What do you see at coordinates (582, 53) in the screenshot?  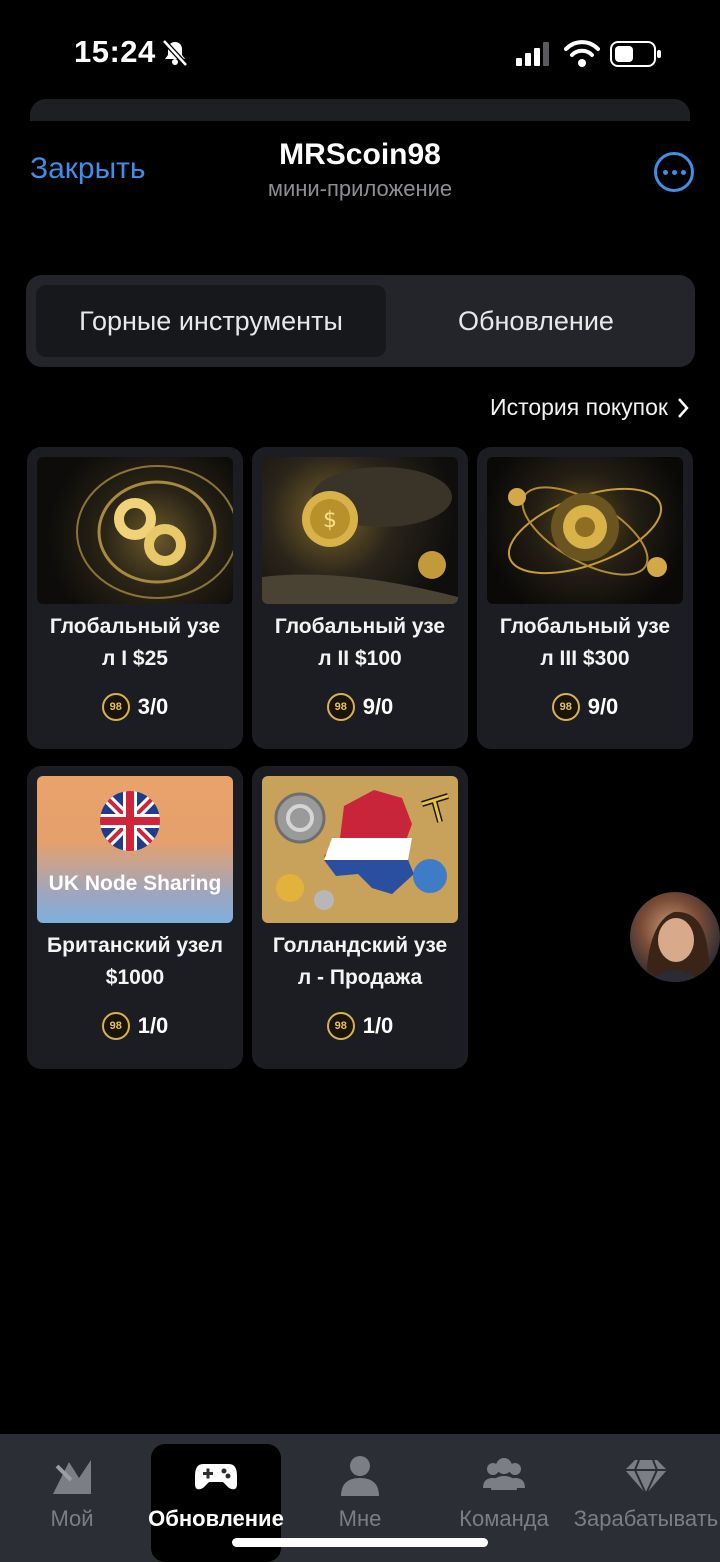 I see `wifi-icon` at bounding box center [582, 53].